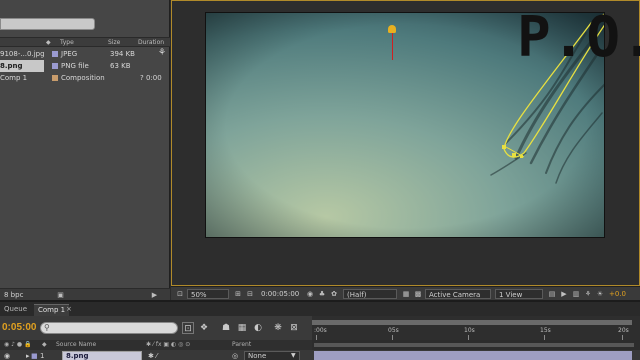 Image resolution: width=640 pixels, height=360 pixels. Describe the element at coordinates (48, 42) in the screenshot. I see `tag-icon: ◆` at that location.